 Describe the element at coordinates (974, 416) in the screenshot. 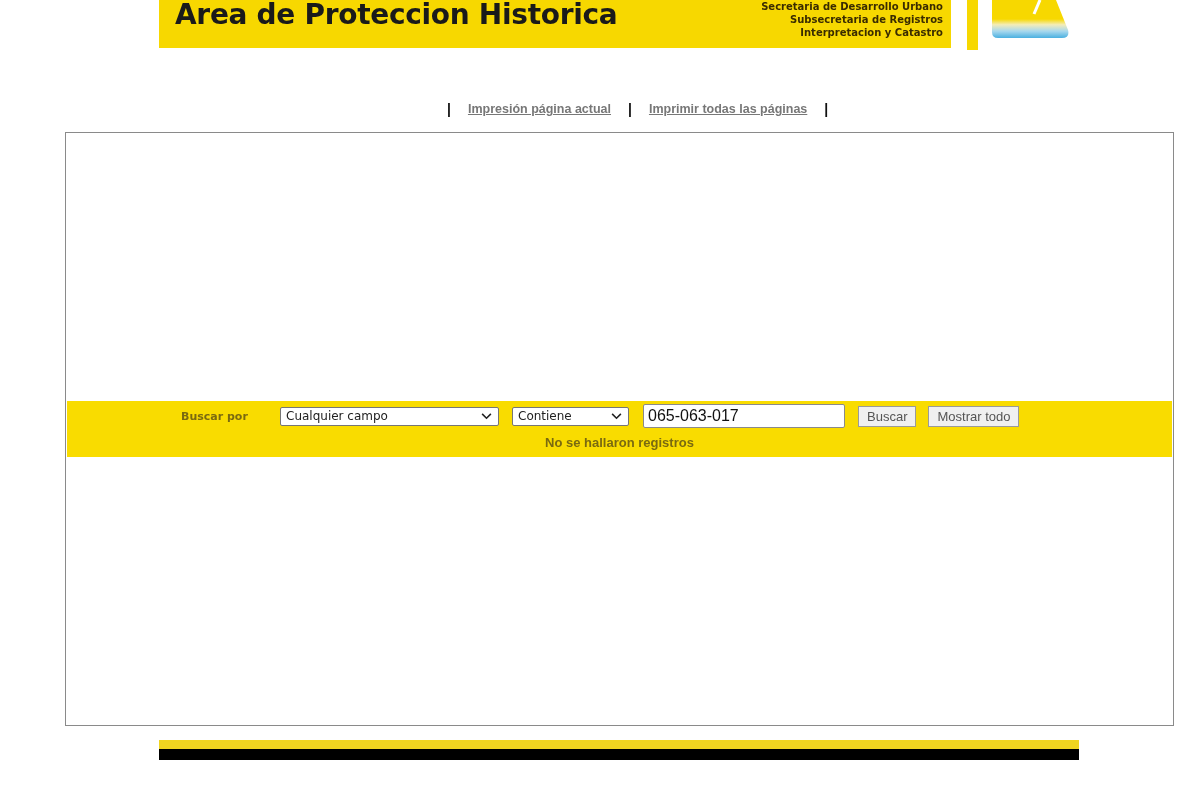

I see `search-button: Mostrar todo` at that location.